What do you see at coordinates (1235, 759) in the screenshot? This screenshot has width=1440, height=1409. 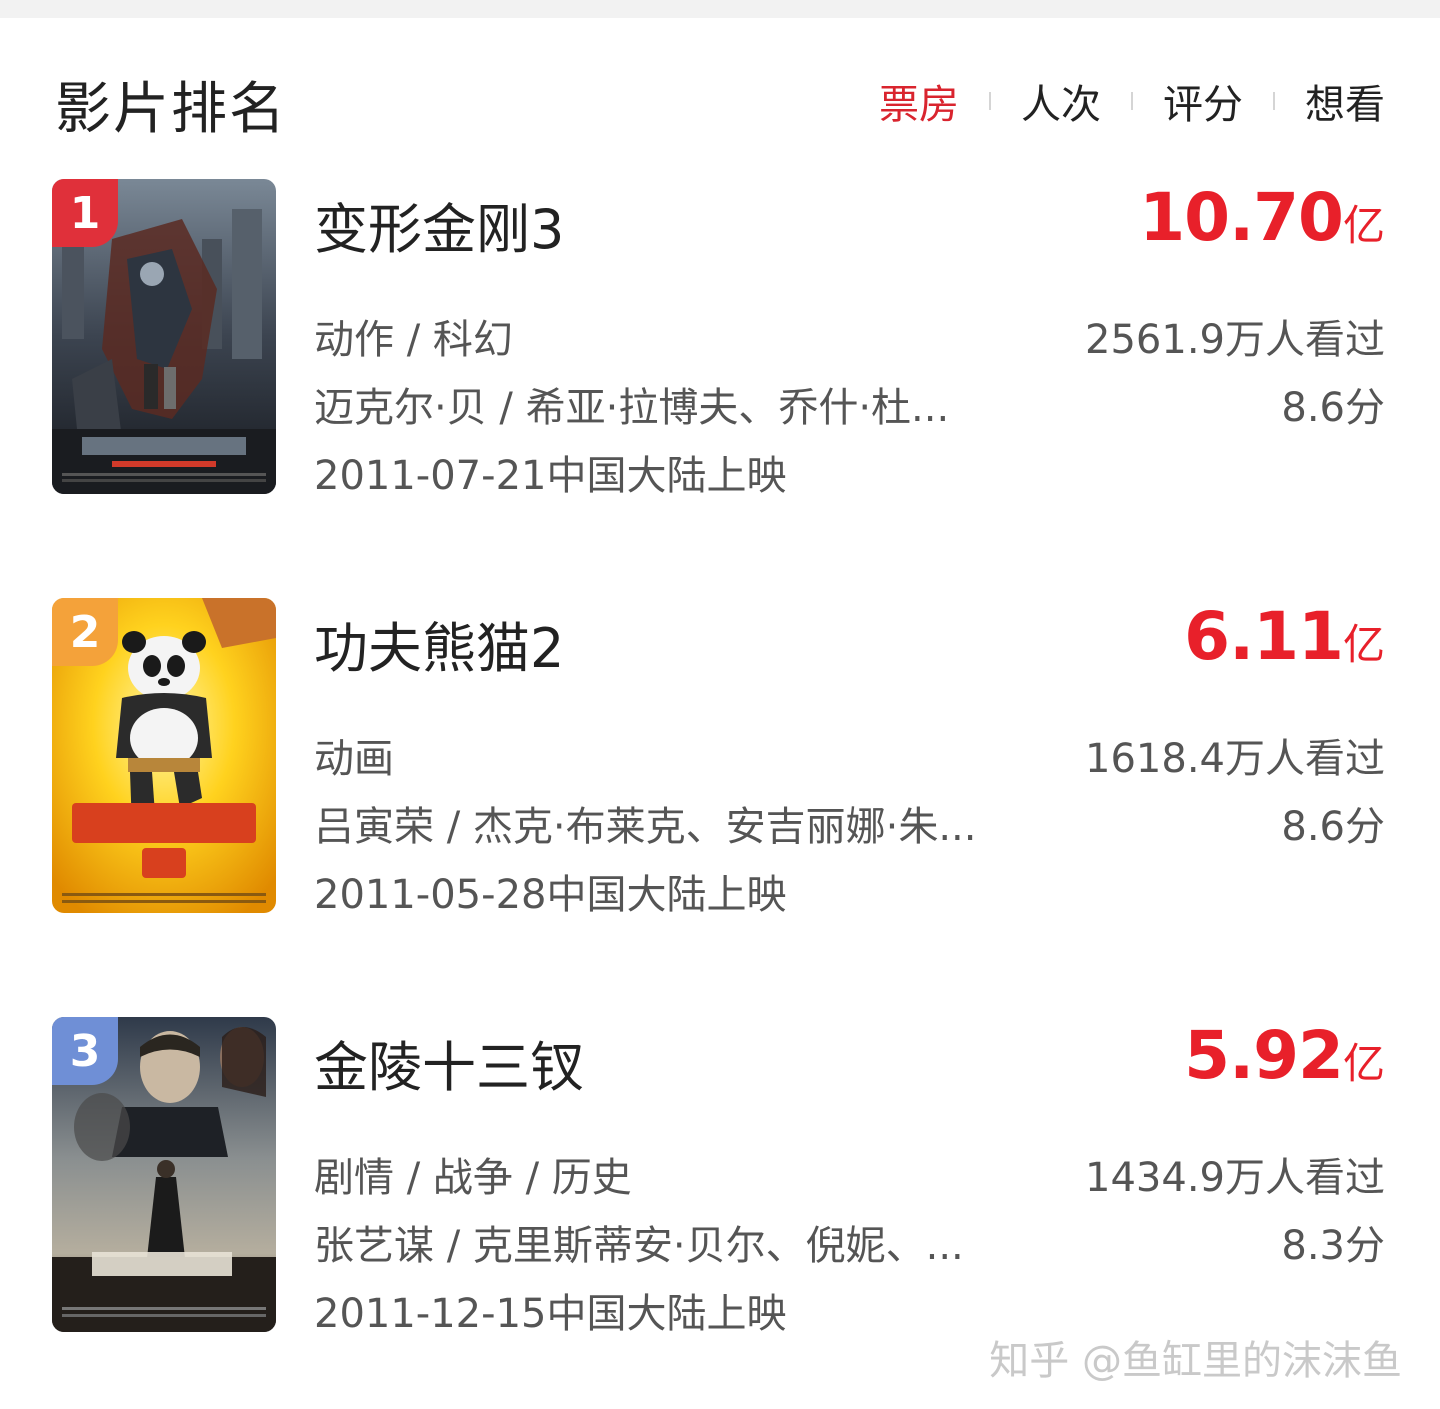 I see `movie-viewers: 1618.4万人看过` at bounding box center [1235, 759].